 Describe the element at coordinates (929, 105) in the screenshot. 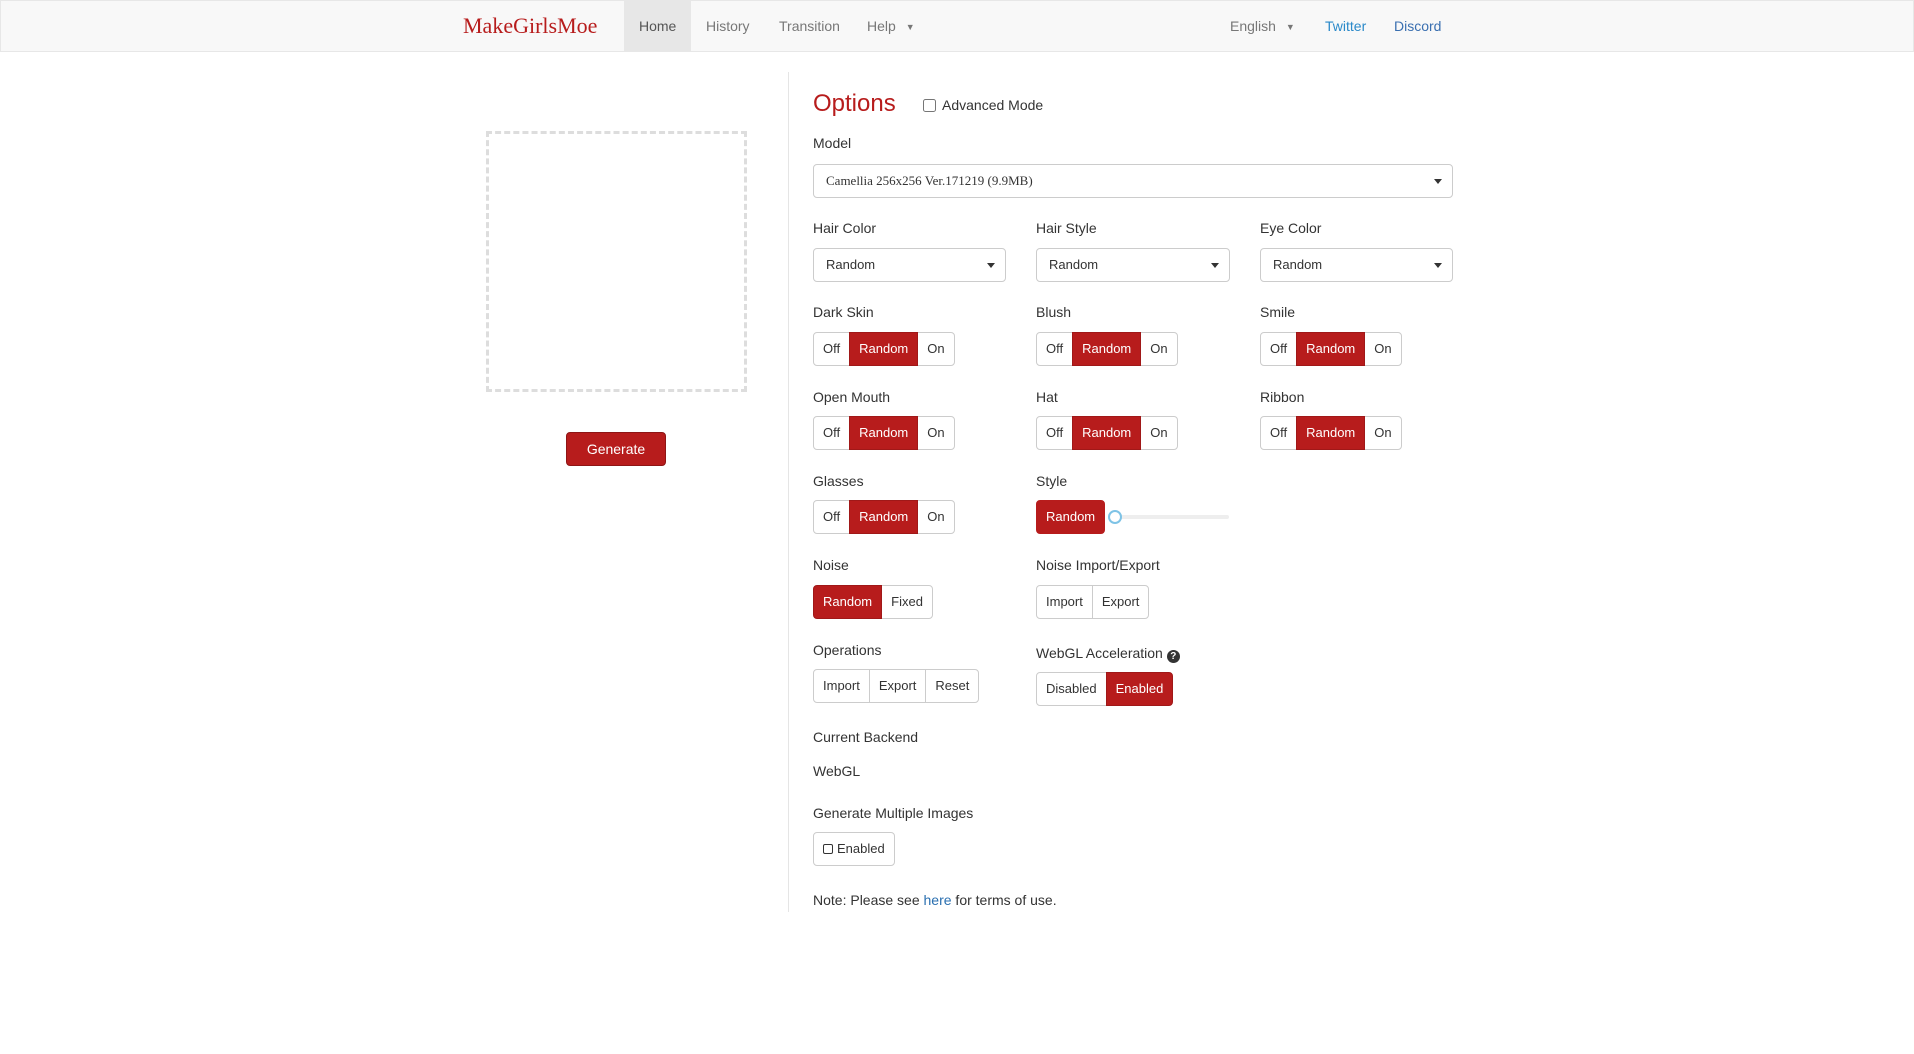

I see `advanced-mode-checkbox` at that location.